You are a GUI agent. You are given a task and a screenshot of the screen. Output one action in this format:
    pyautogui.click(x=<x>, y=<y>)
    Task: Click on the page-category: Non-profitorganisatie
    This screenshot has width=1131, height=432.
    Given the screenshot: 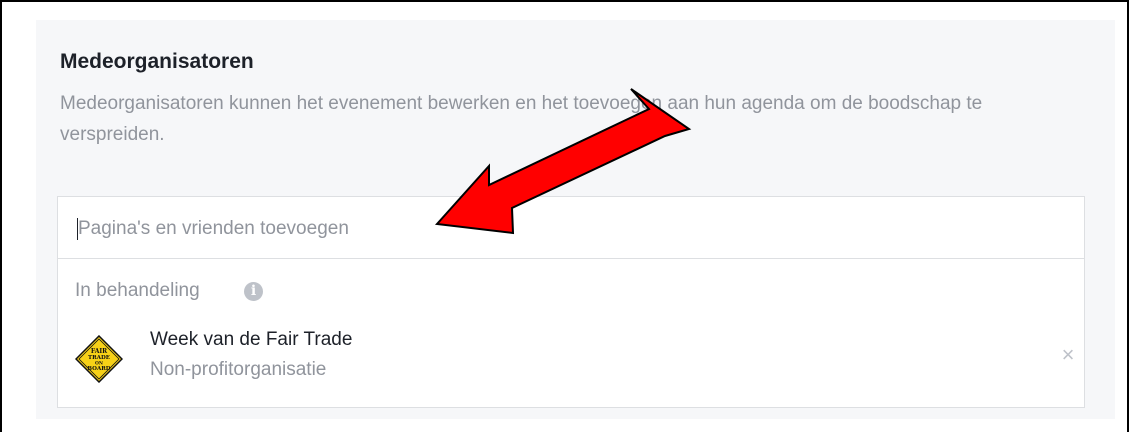 What is the action you would take?
    pyautogui.click(x=238, y=369)
    